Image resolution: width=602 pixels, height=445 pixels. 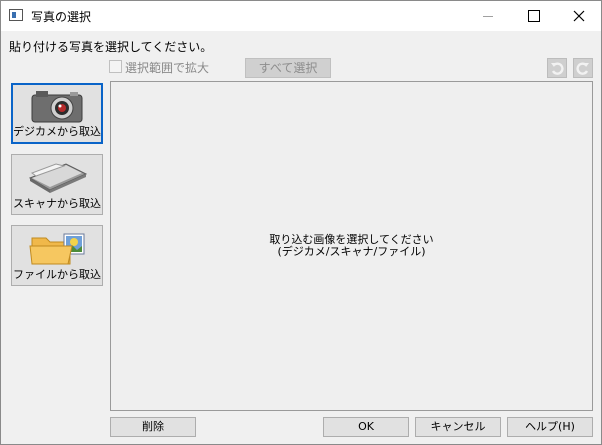 What do you see at coordinates (57, 203) in the screenshot?
I see `scanner-button-label: スキャナから取込` at bounding box center [57, 203].